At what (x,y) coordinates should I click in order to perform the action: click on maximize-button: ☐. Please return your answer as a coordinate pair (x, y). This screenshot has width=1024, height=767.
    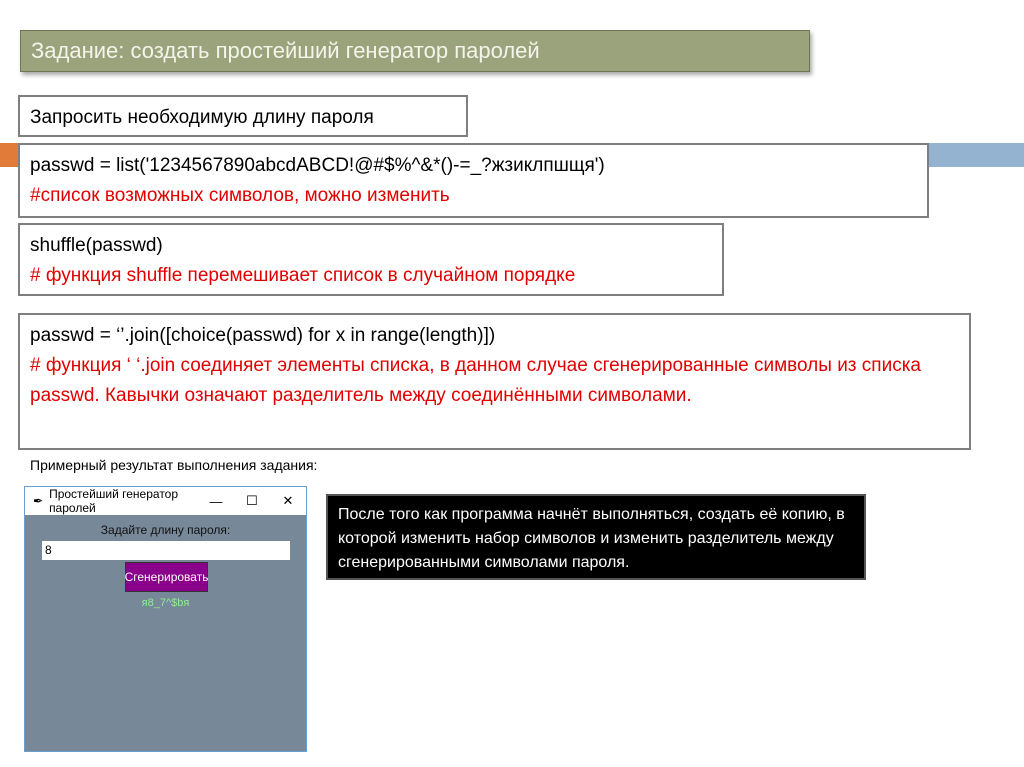
    Looking at the image, I should click on (252, 501).